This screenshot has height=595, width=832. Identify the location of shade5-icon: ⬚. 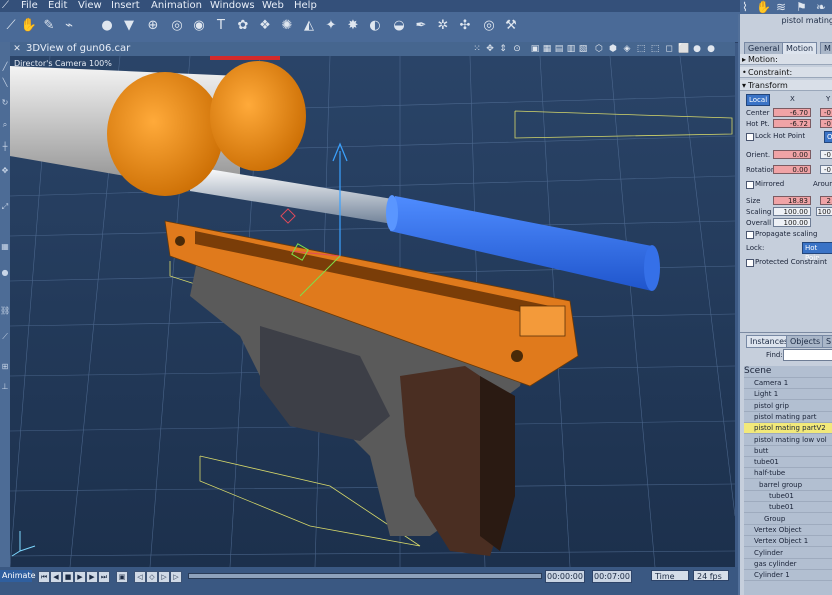
(655, 49).